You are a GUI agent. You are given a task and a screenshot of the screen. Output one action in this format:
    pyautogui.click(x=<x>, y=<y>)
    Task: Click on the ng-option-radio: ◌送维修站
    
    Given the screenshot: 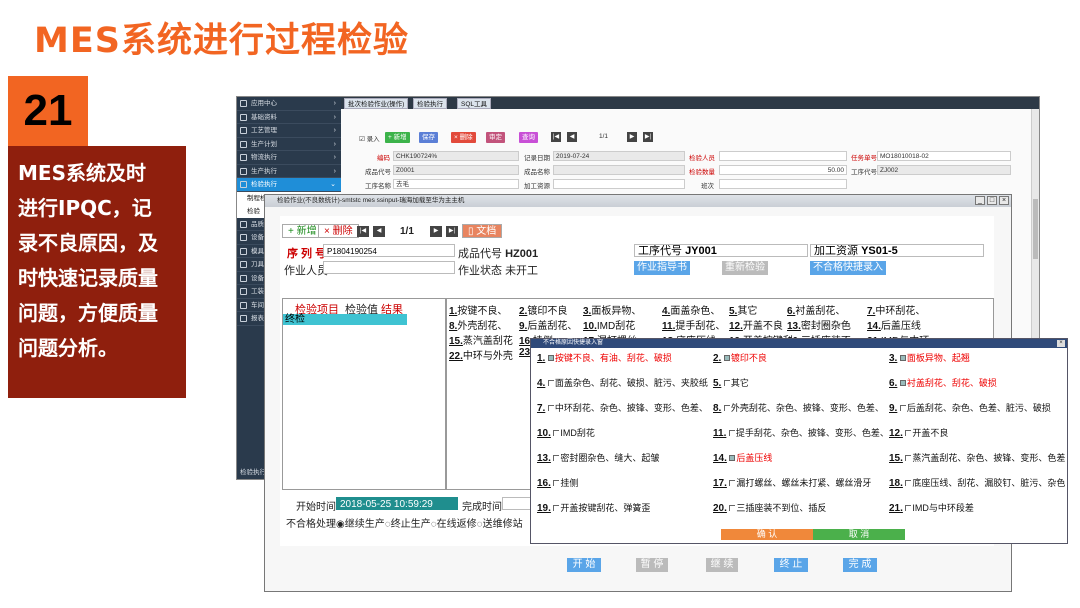 What is the action you would take?
    pyautogui.click(x=500, y=524)
    